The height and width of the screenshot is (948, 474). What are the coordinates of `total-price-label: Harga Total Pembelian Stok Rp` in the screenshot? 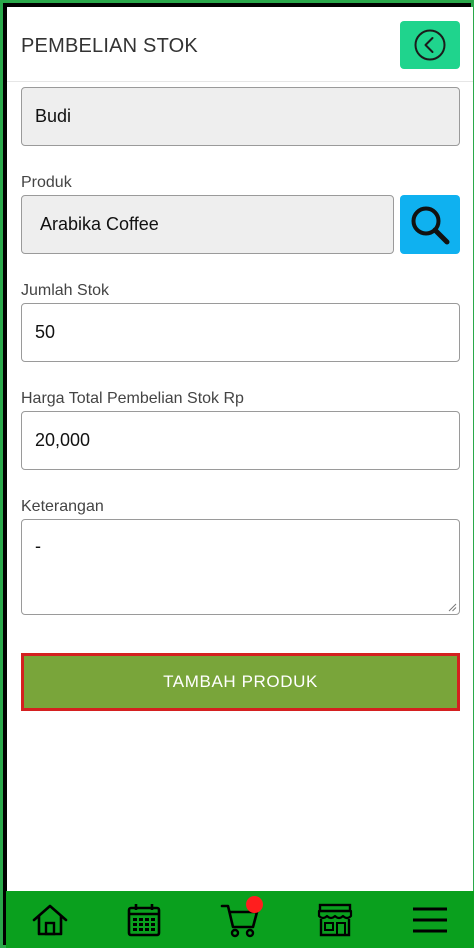 It's located at (132, 398).